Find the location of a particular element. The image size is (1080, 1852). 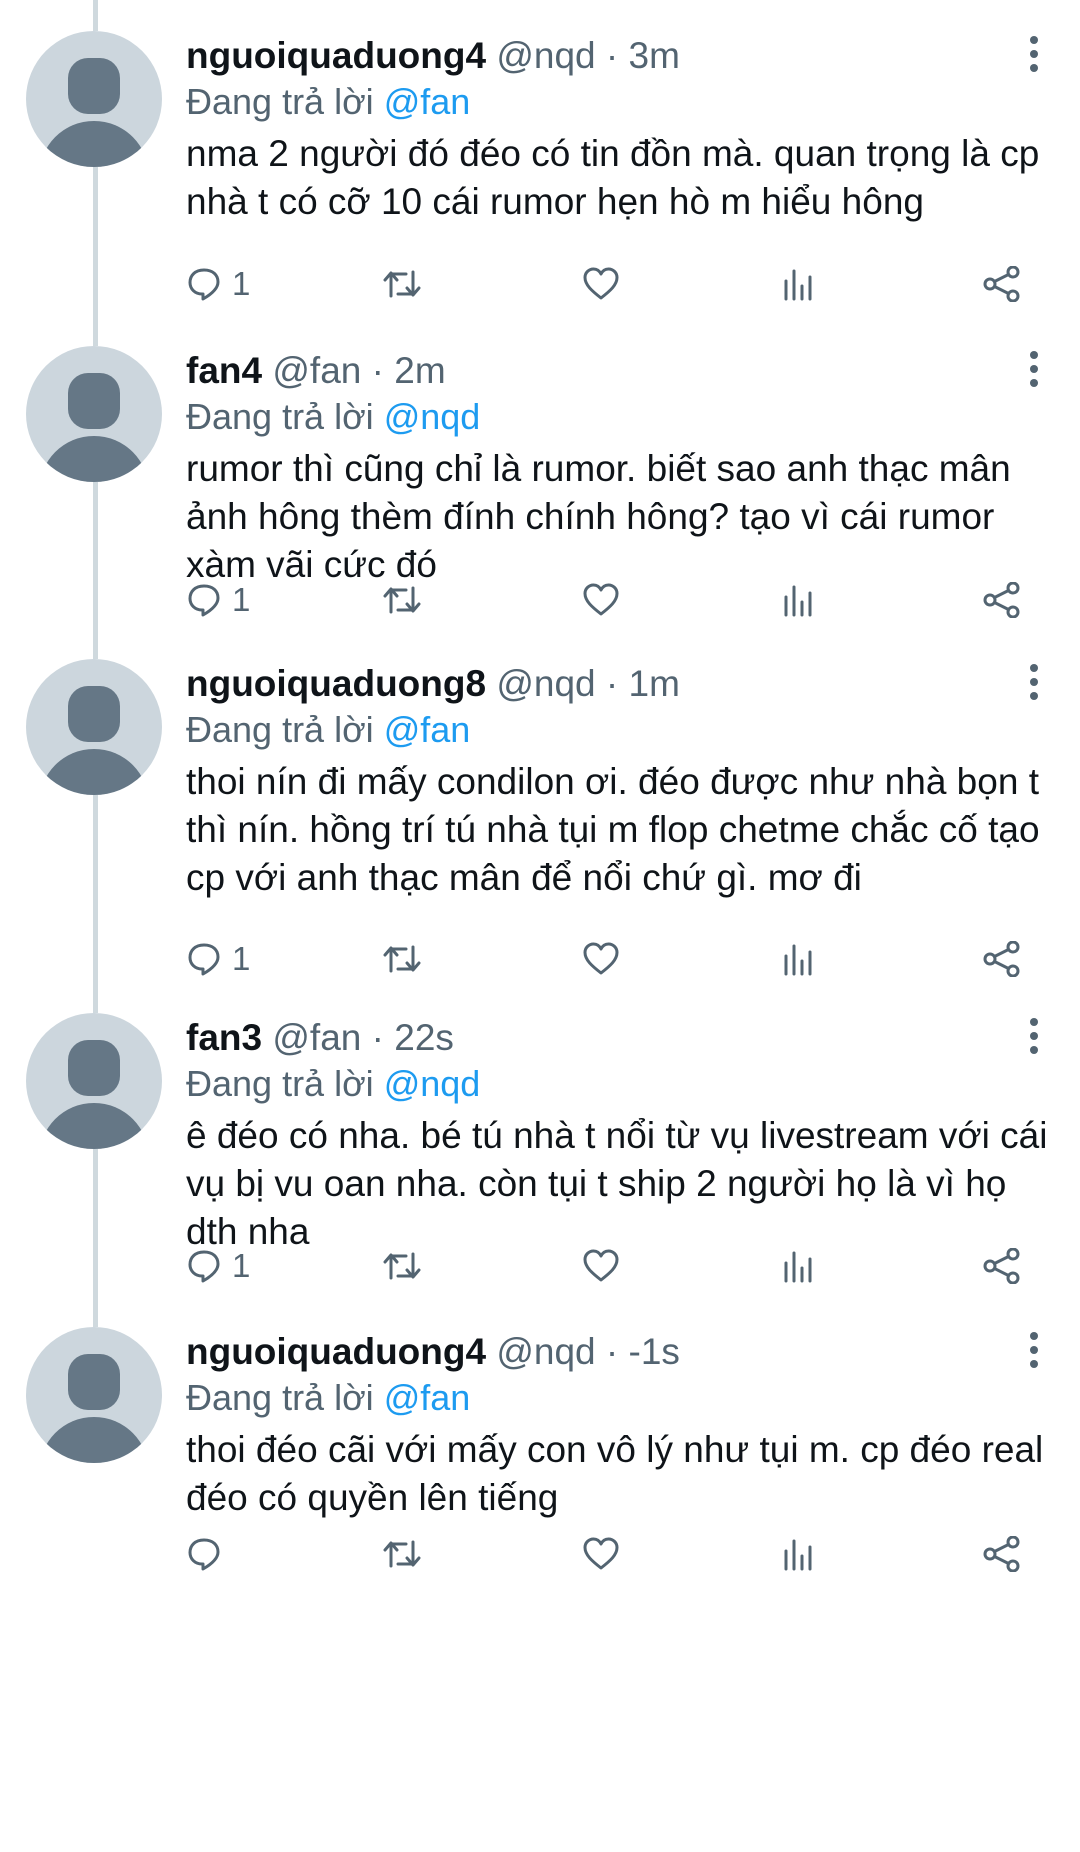

tweet-header: nguoiquaduong8 @nqd · 1m is located at coordinates (433, 684).